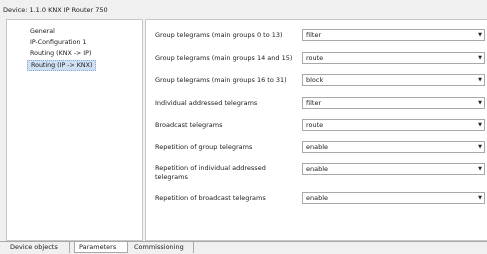 This screenshot has height=254, width=487. What do you see at coordinates (221, 80) in the screenshot?
I see `param-label: Group telegrams (main groups 16 to 31)` at bounding box center [221, 80].